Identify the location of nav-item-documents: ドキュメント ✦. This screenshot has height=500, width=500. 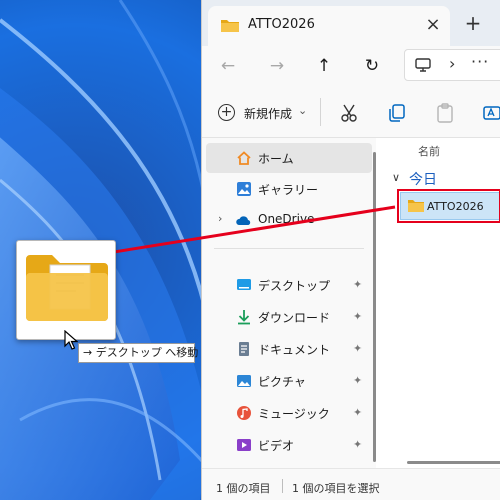
(289, 349).